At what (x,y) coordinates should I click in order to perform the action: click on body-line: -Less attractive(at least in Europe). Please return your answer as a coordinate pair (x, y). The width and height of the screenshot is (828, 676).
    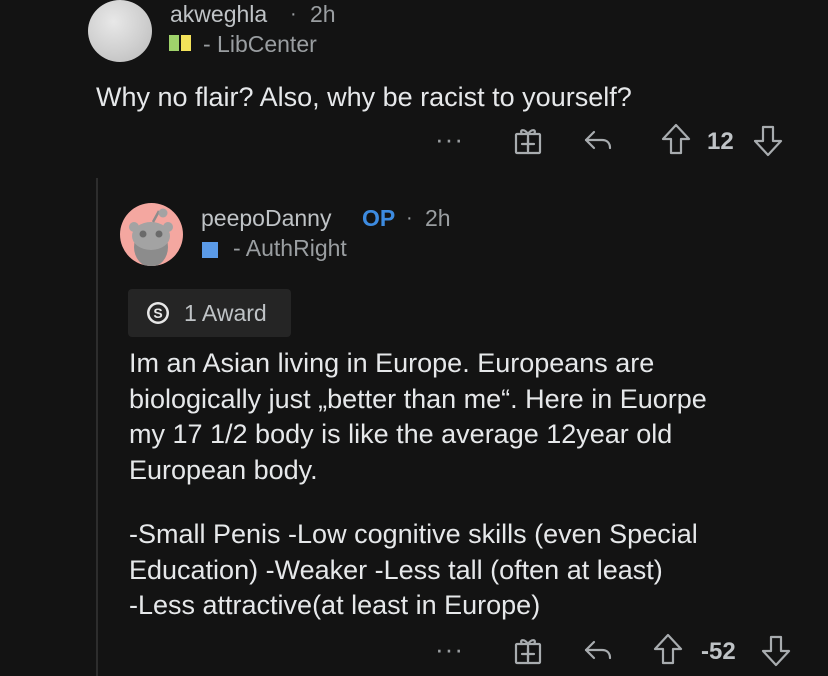
    Looking at the image, I should click on (335, 605).